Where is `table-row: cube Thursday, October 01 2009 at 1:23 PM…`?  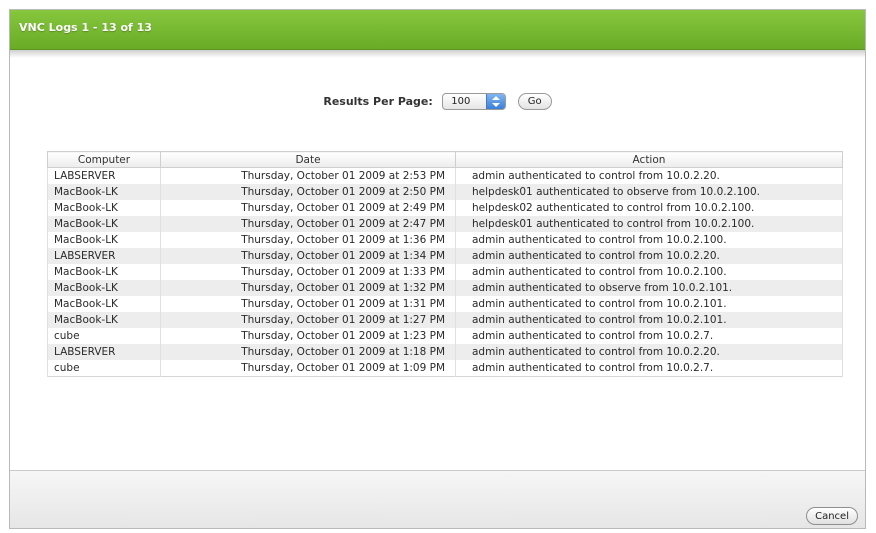
table-row: cube Thursday, October 01 2009 at 1:23 PM… is located at coordinates (445, 336).